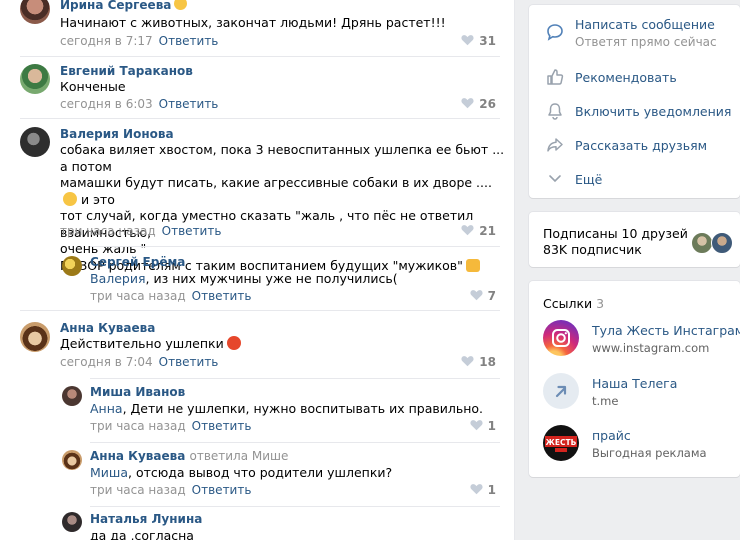 This screenshot has width=740, height=540. I want to click on comment-time: сегодня в 6:03, so click(106, 104).